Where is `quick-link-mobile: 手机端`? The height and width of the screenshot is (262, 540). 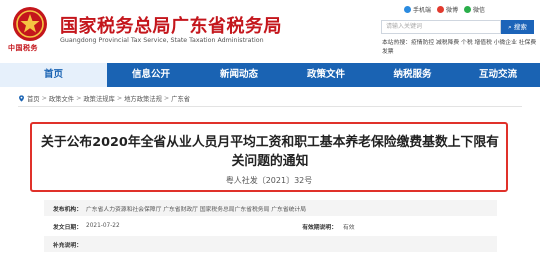 quick-link-mobile: 手机端 is located at coordinates (417, 9).